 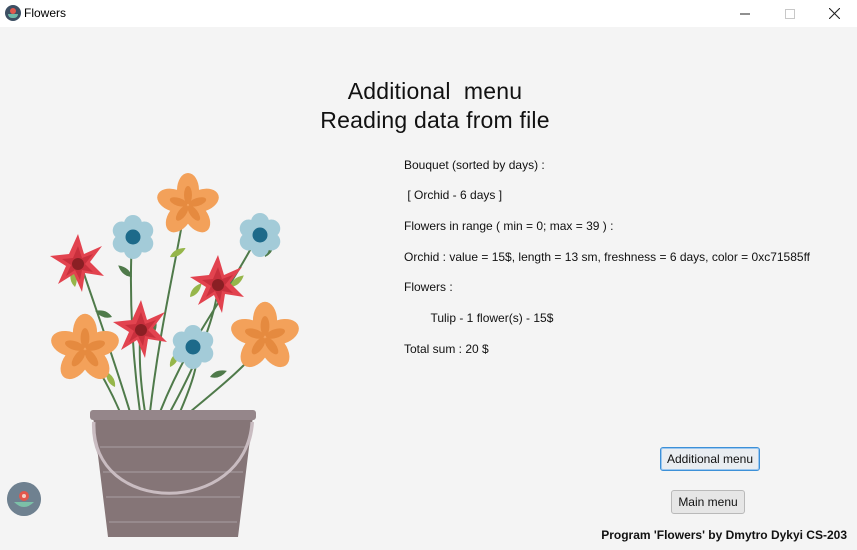 What do you see at coordinates (710, 459) in the screenshot?
I see `additional-menu-button: Additional menu` at bounding box center [710, 459].